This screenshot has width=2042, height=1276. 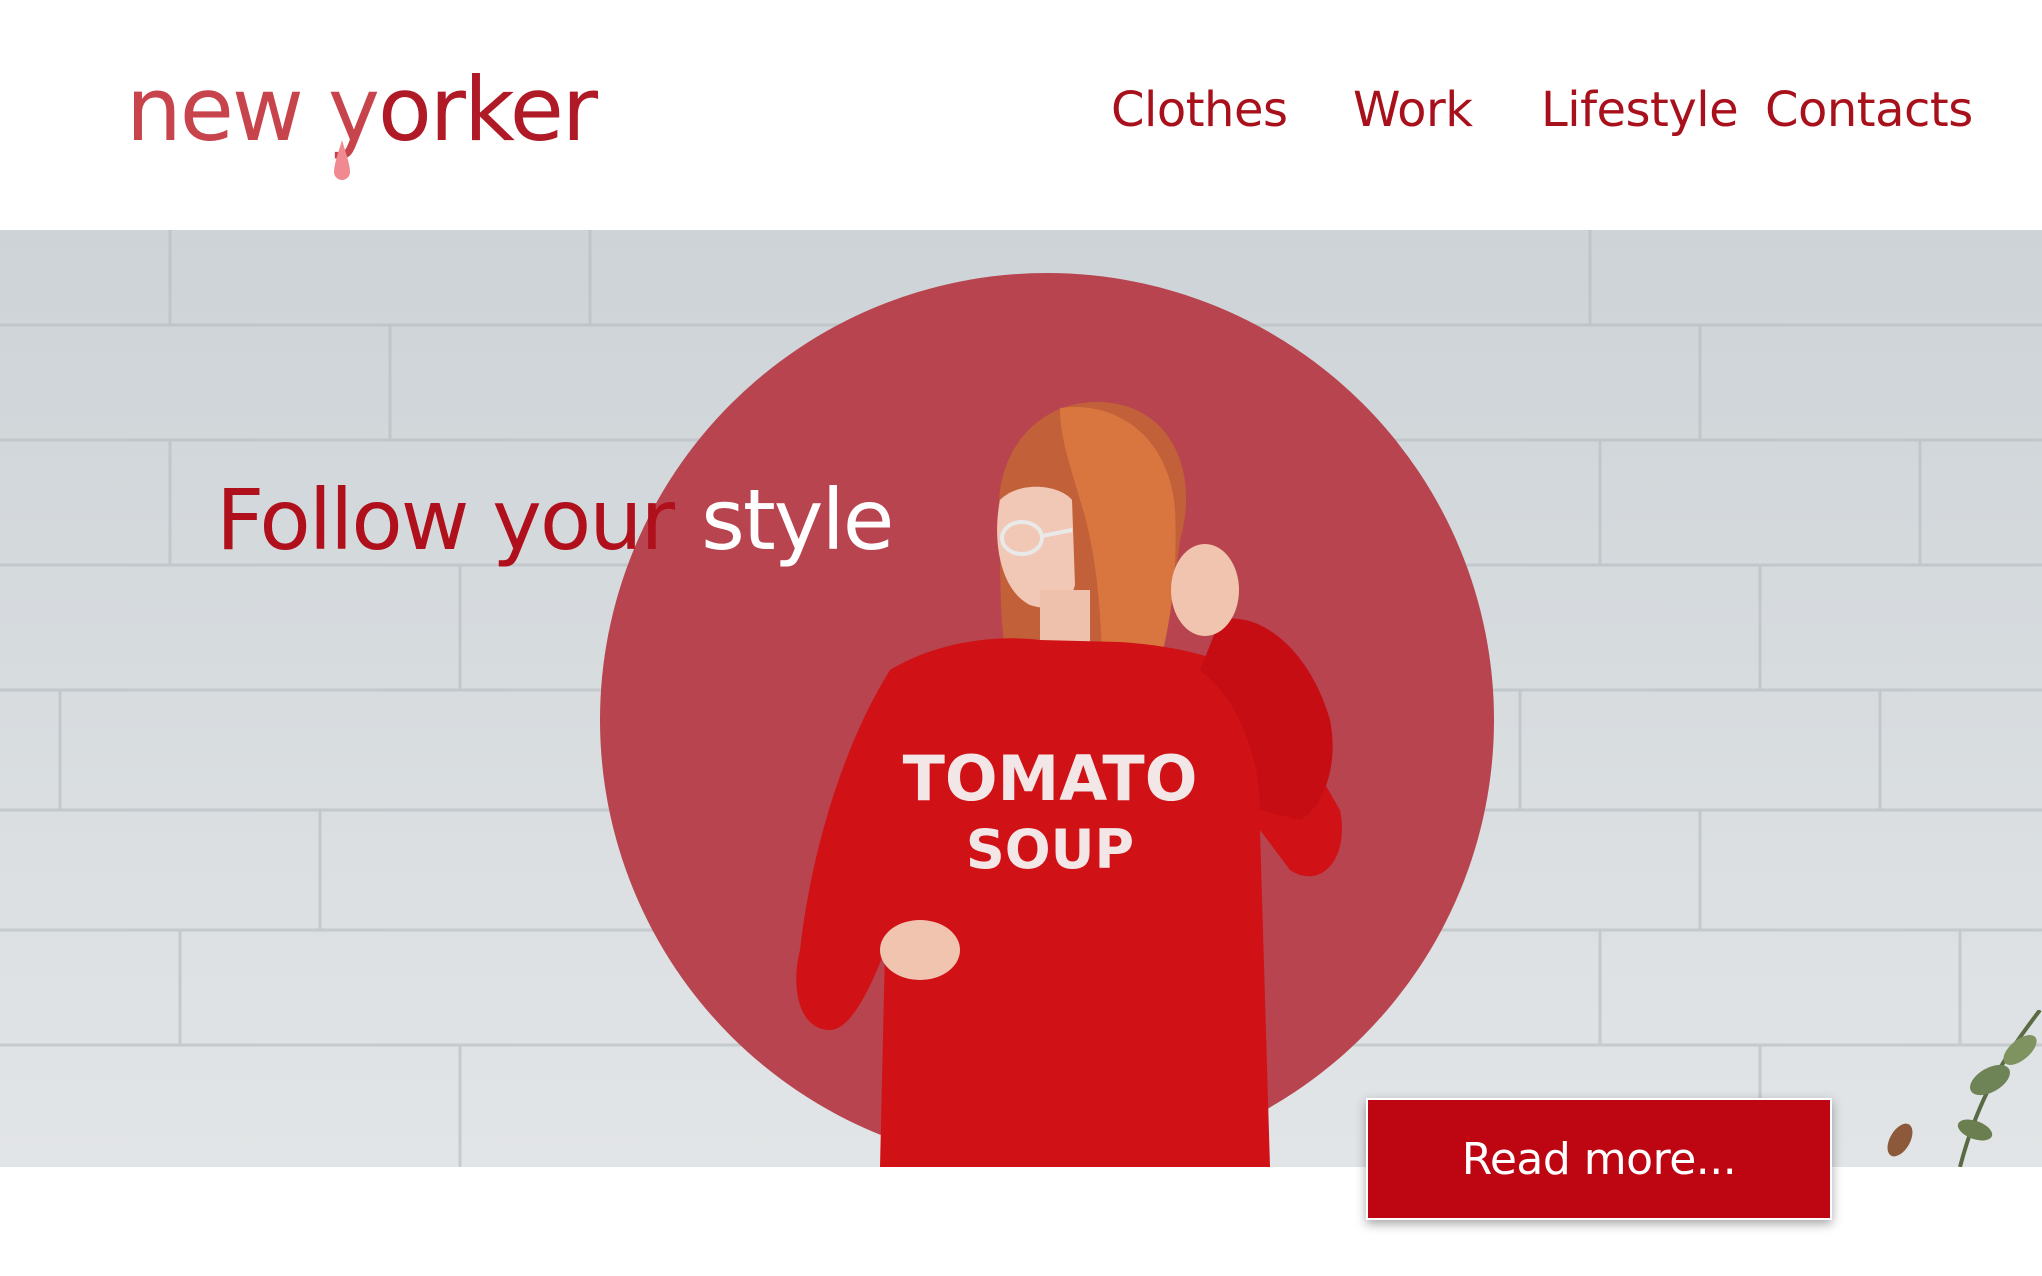 I want to click on hero-headline-part1: Follow your, so click(x=445, y=520).